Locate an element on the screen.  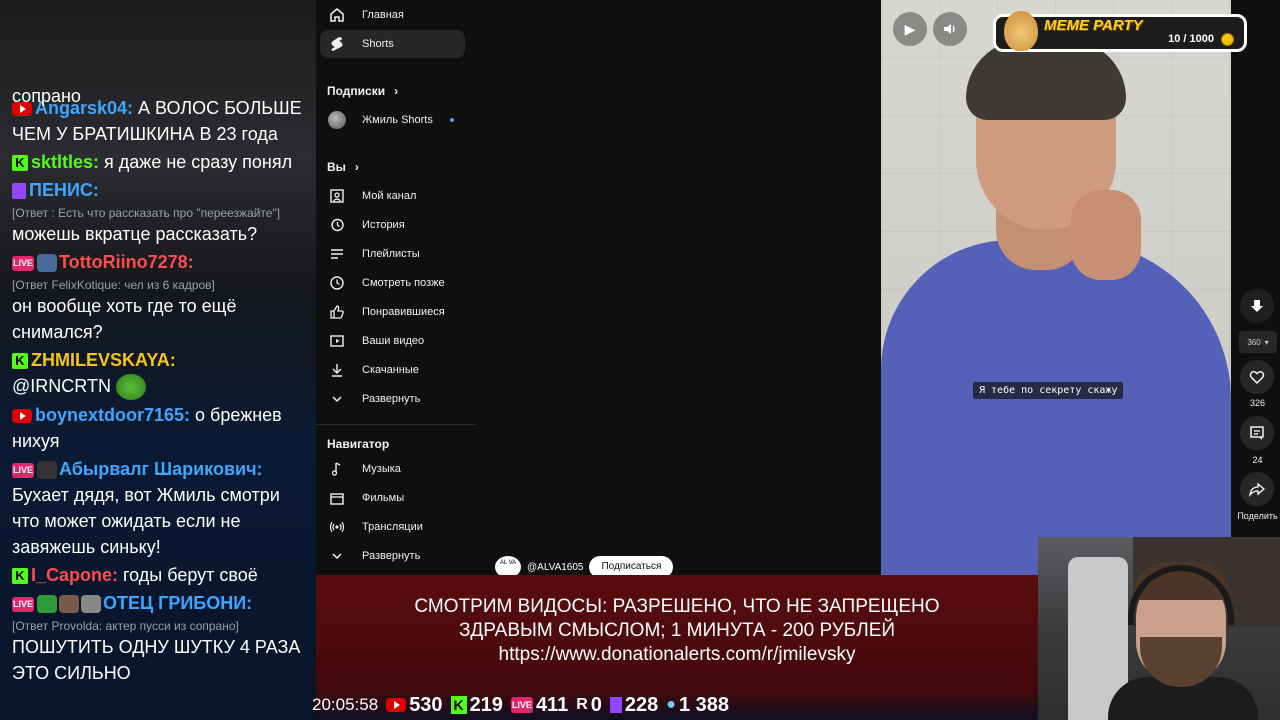
chat-username: boynextdoor7165: is located at coordinates (112, 415).